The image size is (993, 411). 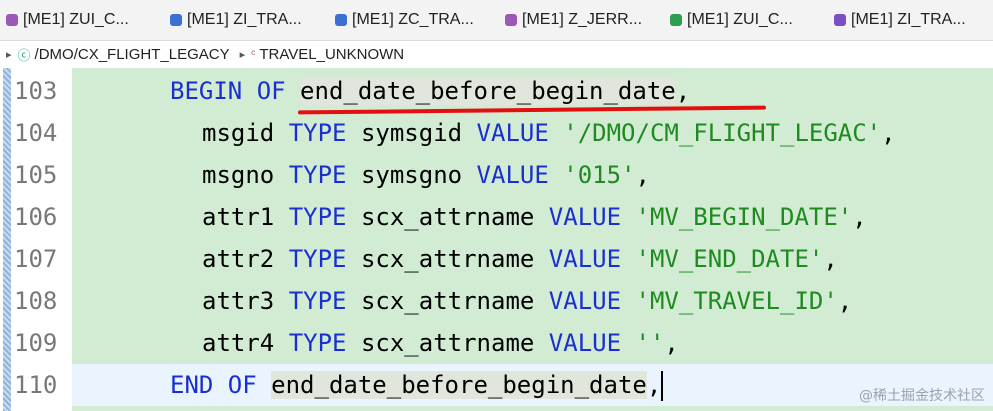 What do you see at coordinates (418, 175) in the screenshot?
I see `identifier-token: symsgno` at bounding box center [418, 175].